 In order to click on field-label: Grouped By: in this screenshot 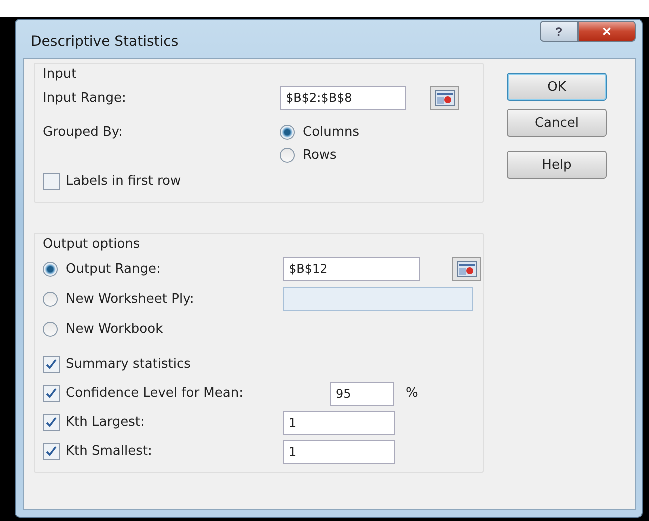, I will do `click(83, 132)`.